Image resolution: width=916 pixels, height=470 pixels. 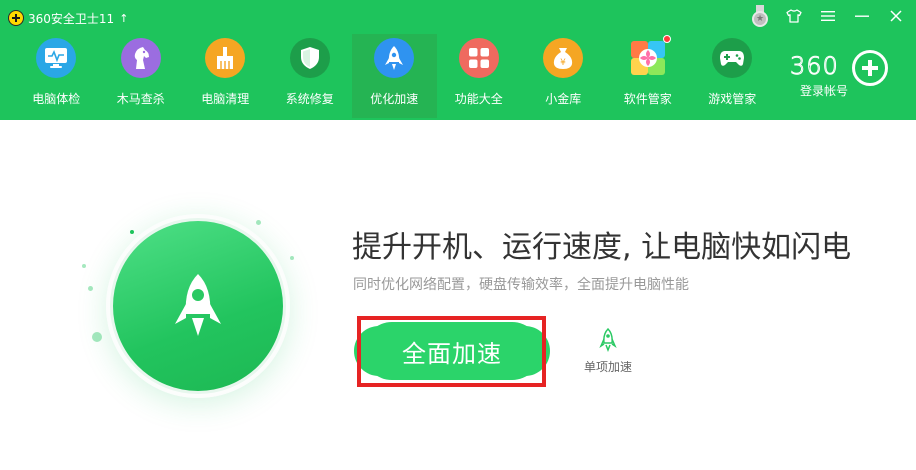 What do you see at coordinates (478, 58) in the screenshot?
I see `grid-icon` at bounding box center [478, 58].